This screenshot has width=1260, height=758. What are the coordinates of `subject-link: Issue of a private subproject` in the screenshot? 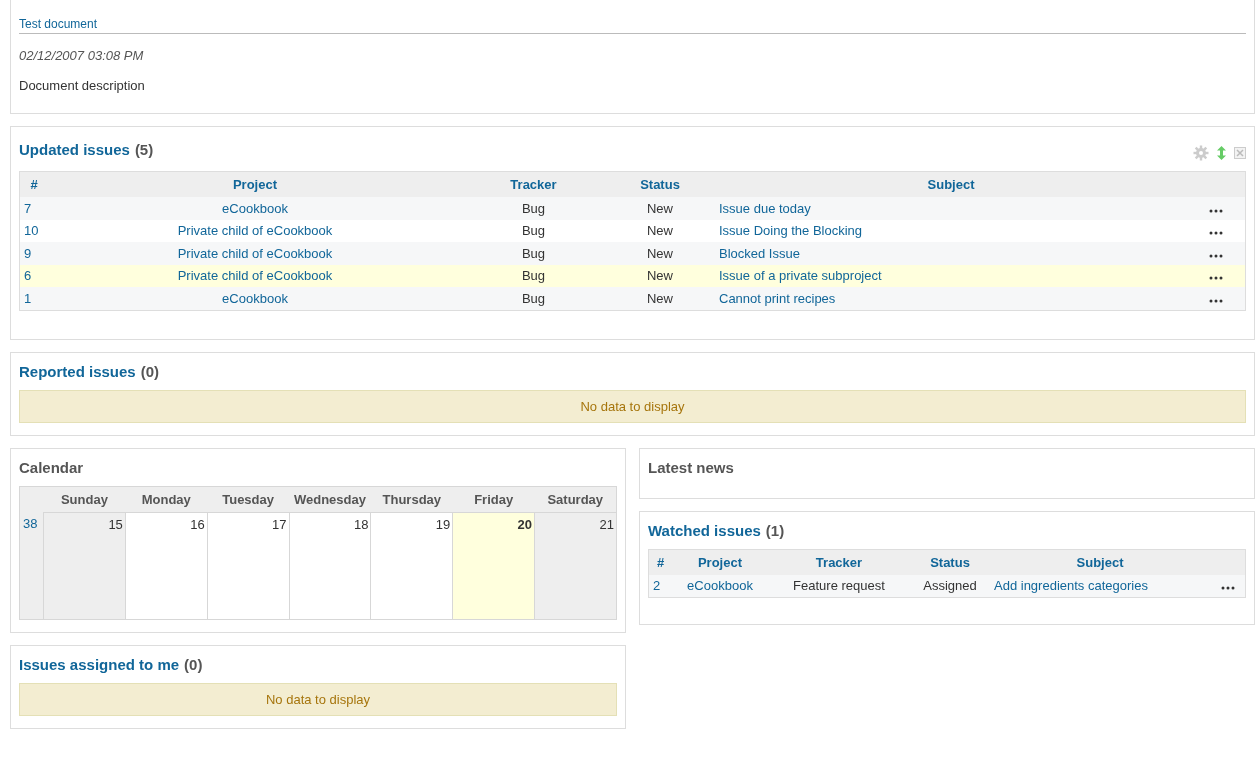 It's located at (800, 276).